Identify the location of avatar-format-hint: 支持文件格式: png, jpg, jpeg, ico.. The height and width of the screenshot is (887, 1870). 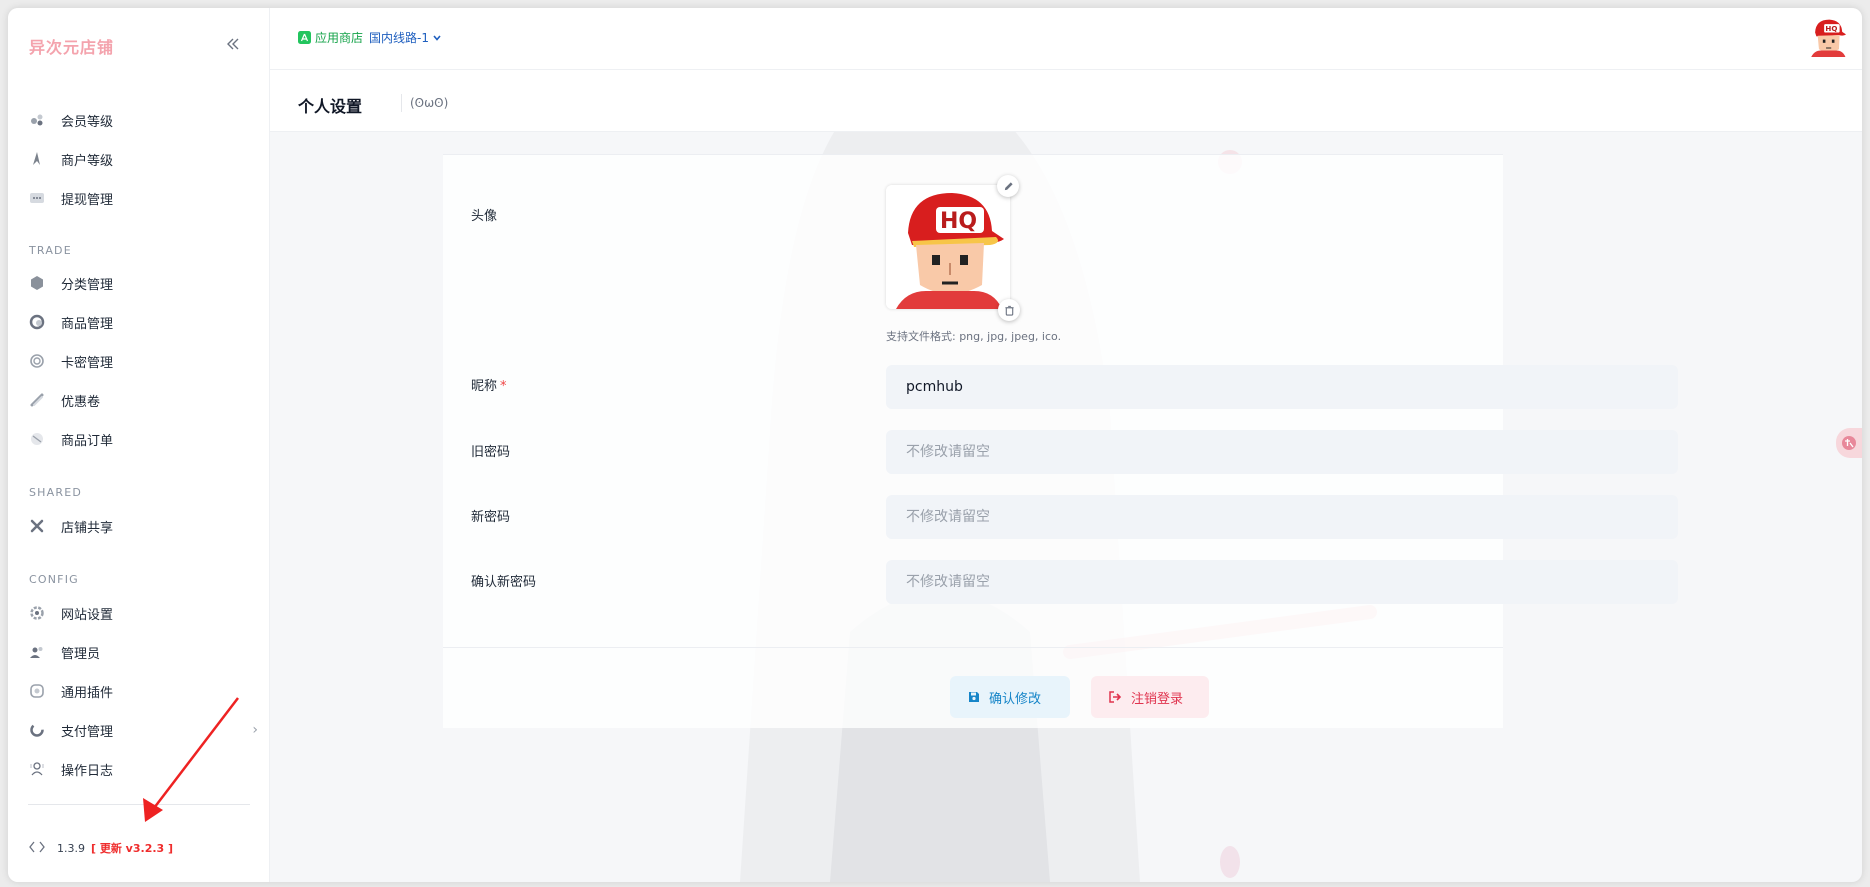
(974, 336).